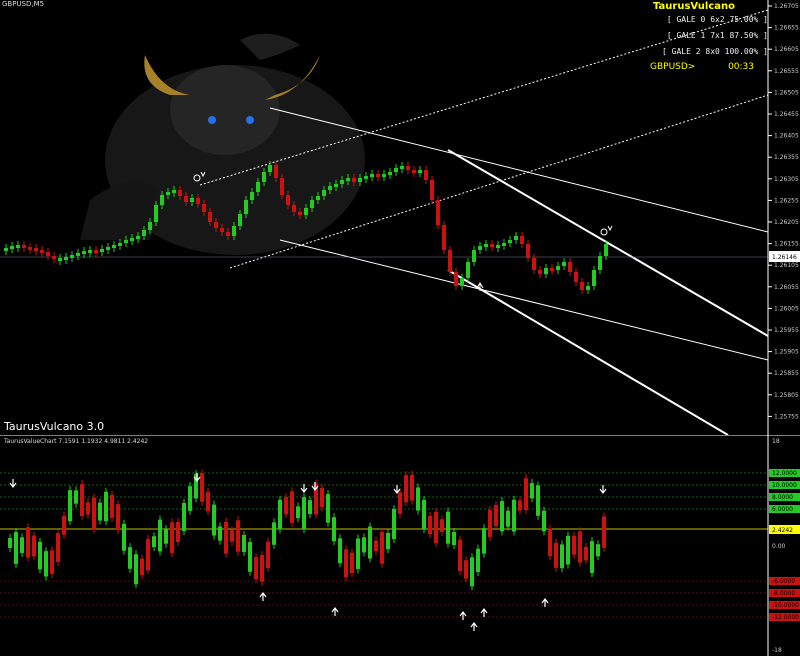  I want to click on level-label: 6.0000, so click(782, 509).